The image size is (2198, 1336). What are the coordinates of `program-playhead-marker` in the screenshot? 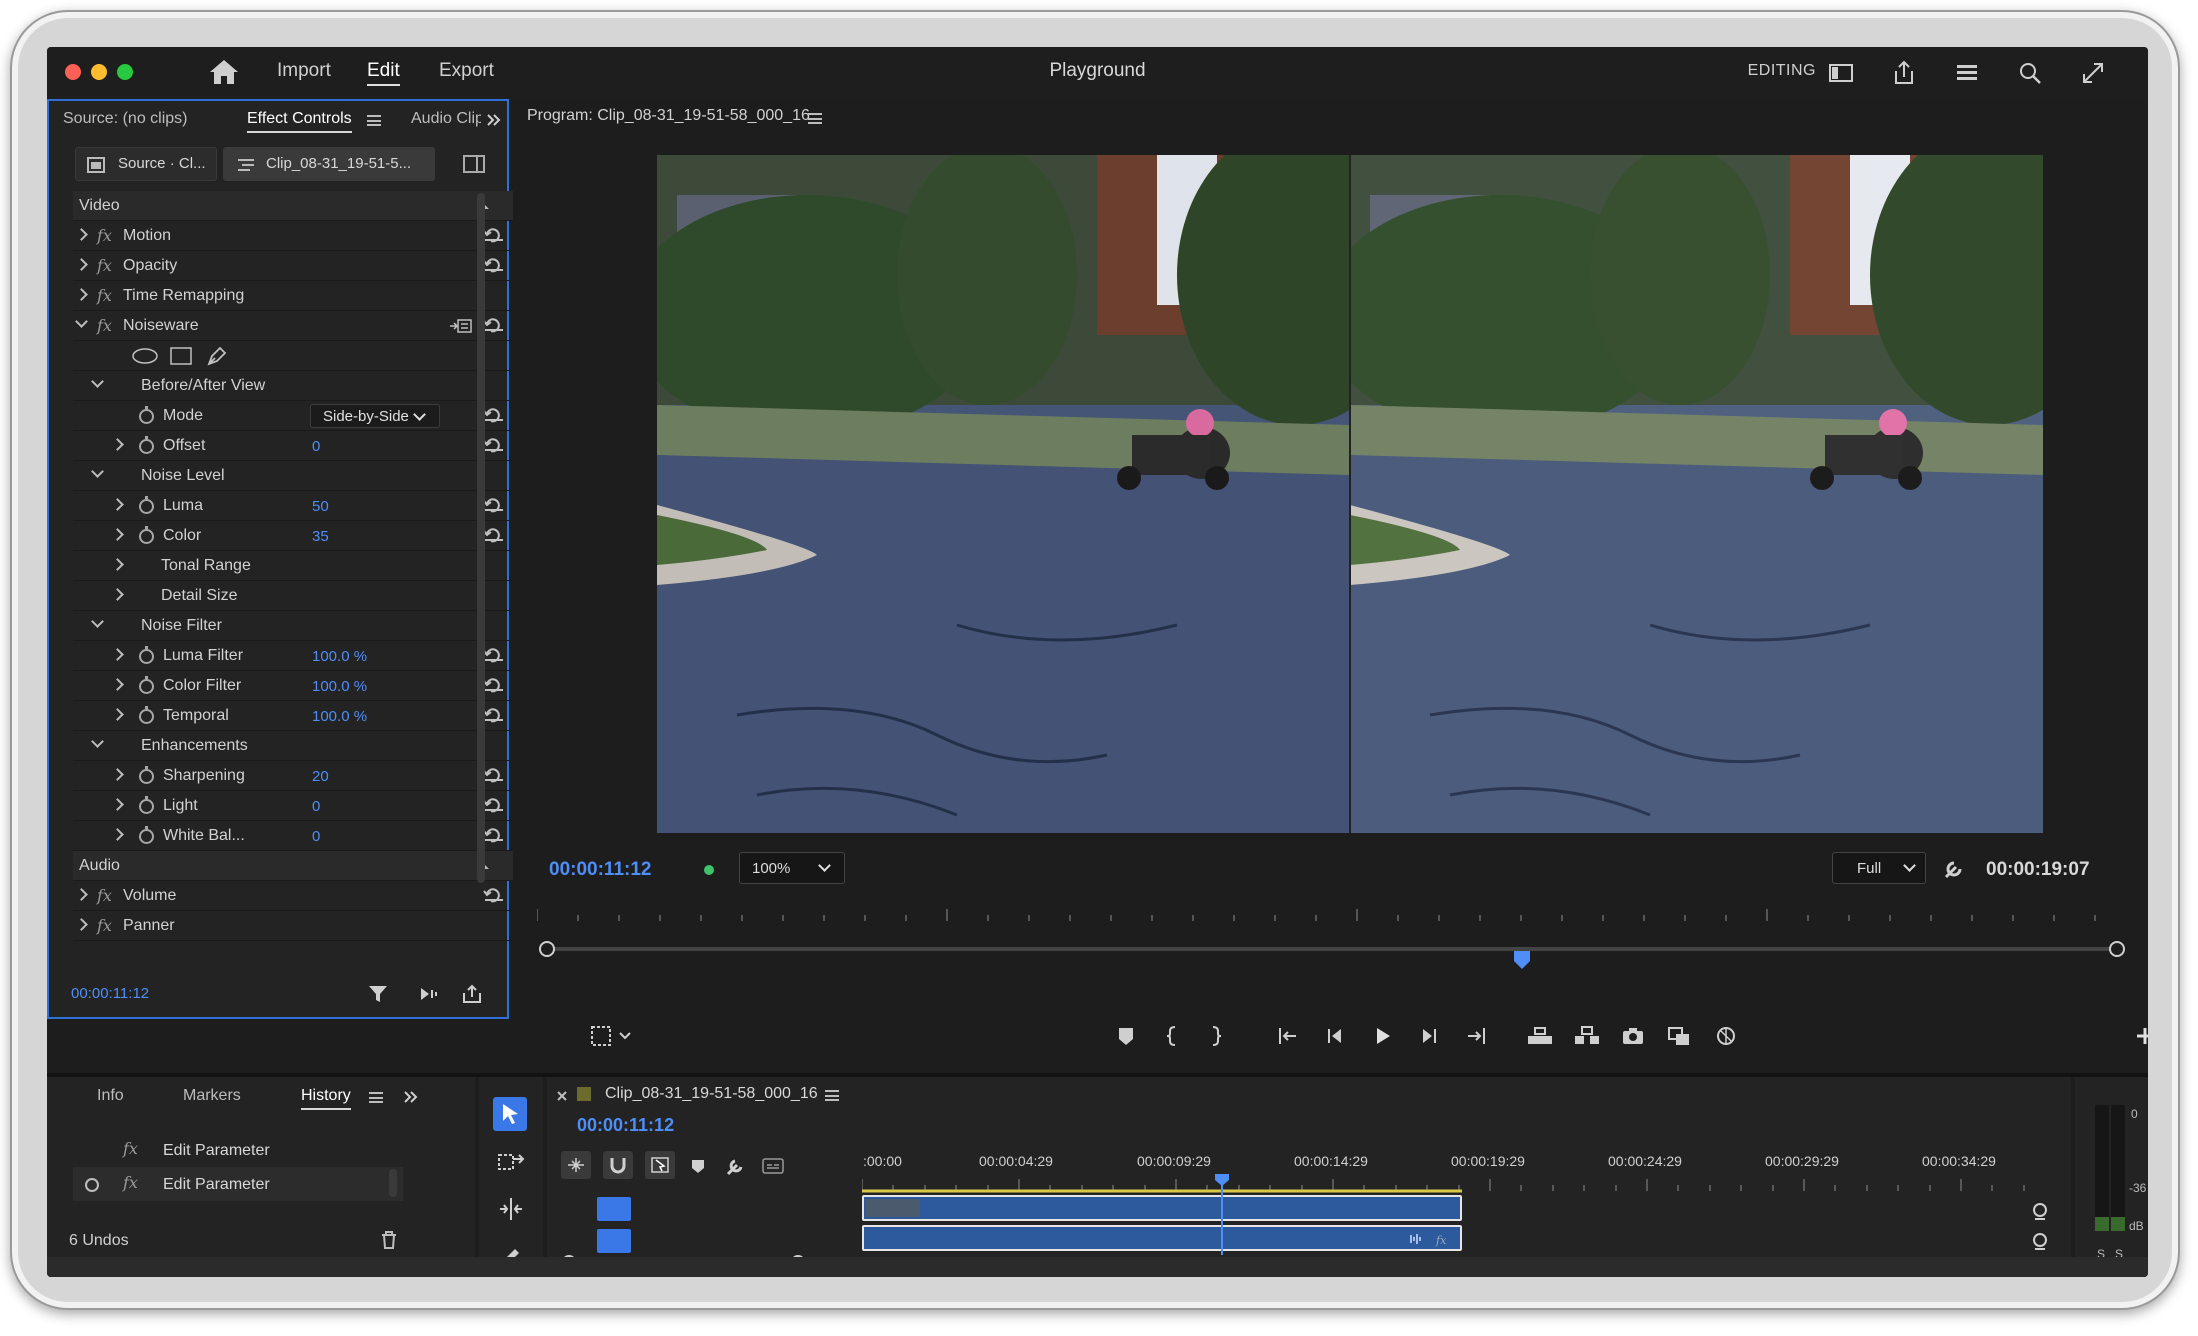 It's located at (1522, 960).